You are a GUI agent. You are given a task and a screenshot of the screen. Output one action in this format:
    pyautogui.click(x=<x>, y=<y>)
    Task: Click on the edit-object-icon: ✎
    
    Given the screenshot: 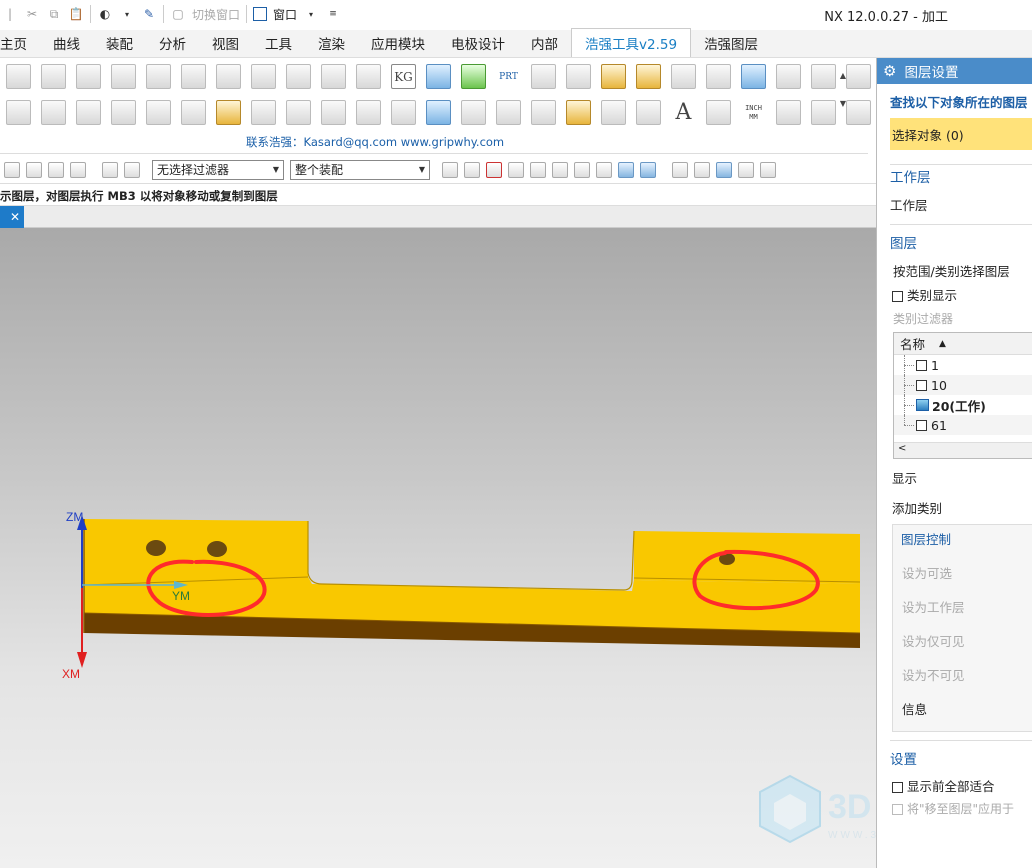 What is the action you would take?
    pyautogui.click(x=149, y=14)
    